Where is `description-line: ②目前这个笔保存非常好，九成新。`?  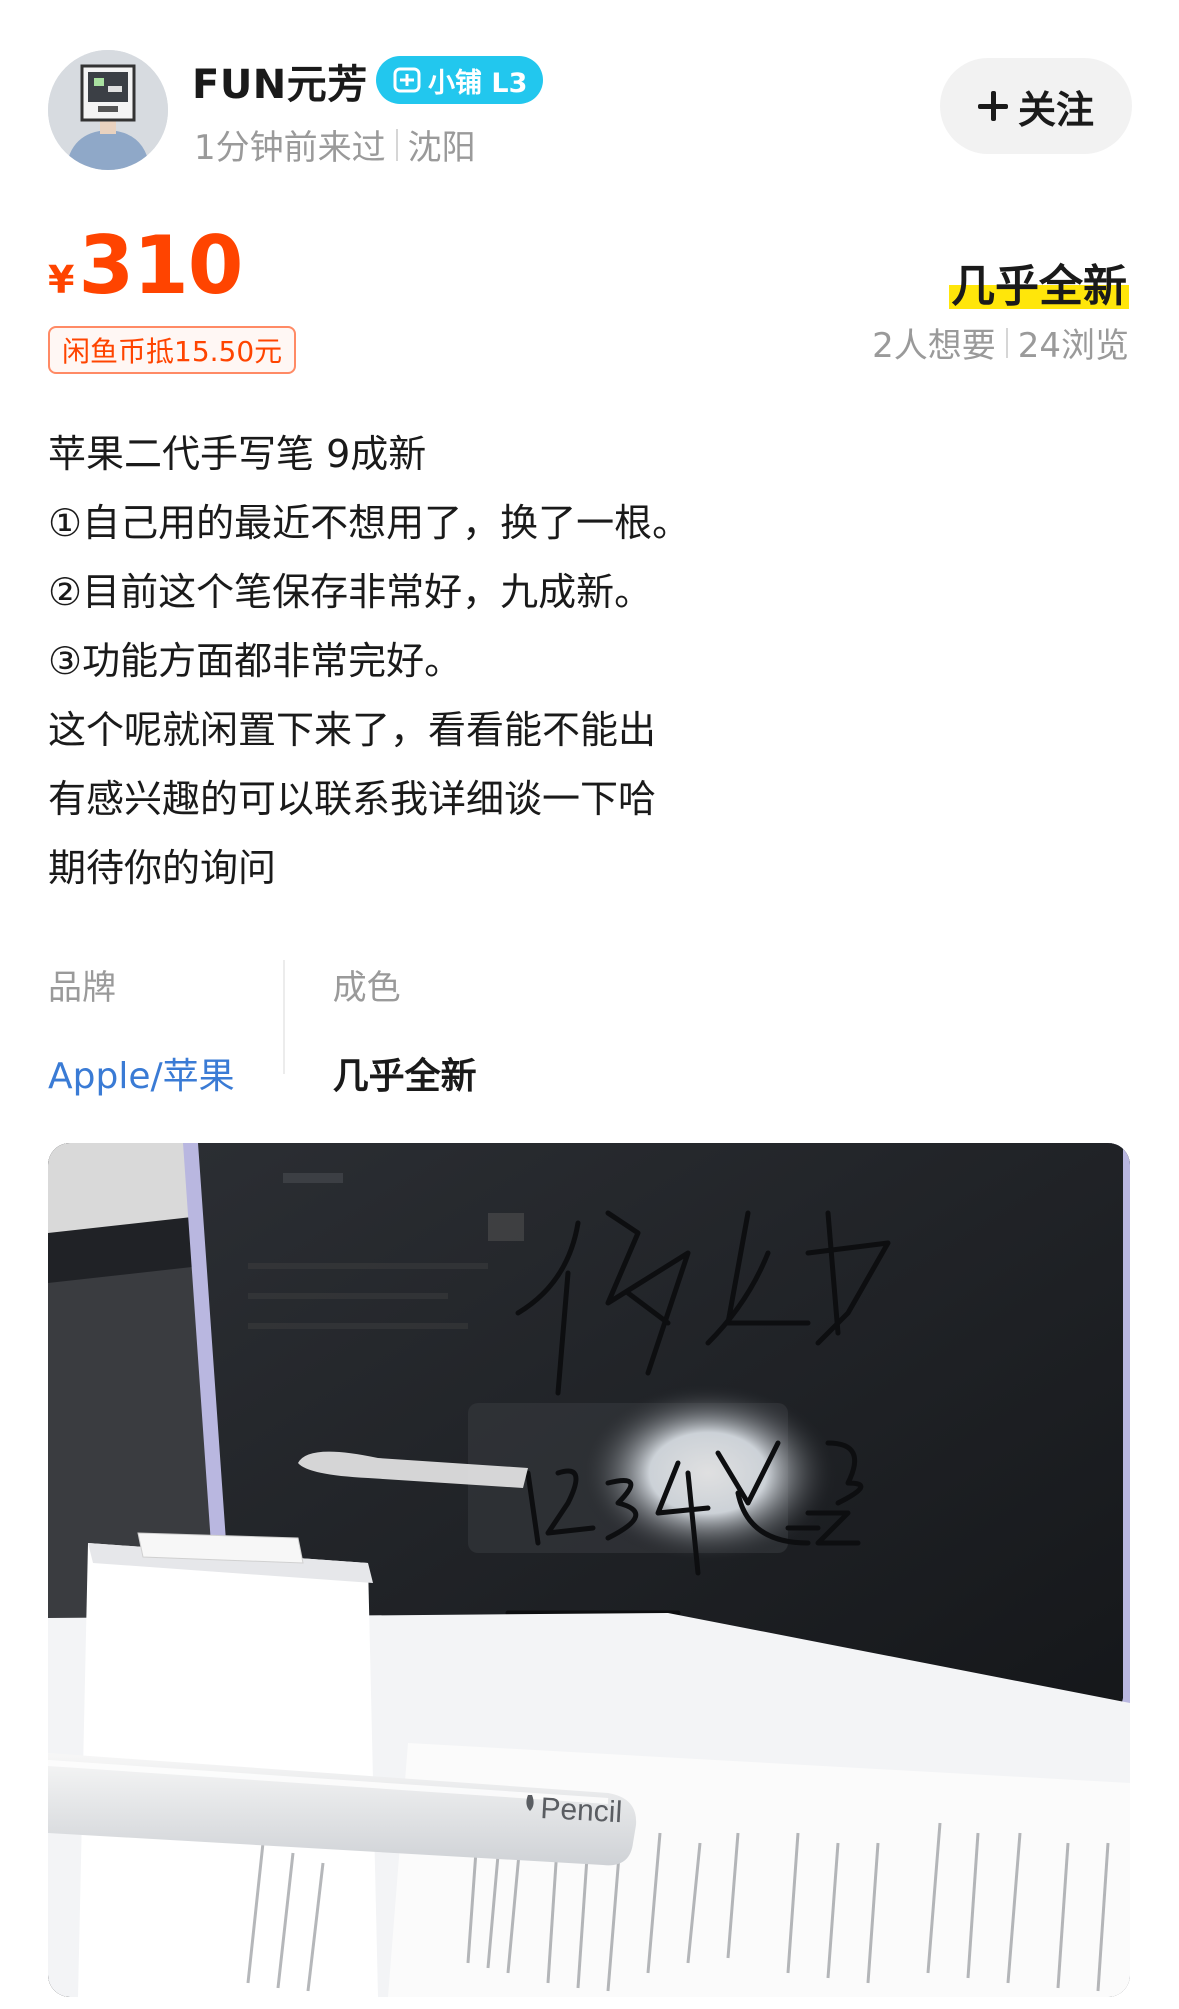
description-line: ②目前这个笔保存非常好，九成新。 is located at coordinates (350, 592).